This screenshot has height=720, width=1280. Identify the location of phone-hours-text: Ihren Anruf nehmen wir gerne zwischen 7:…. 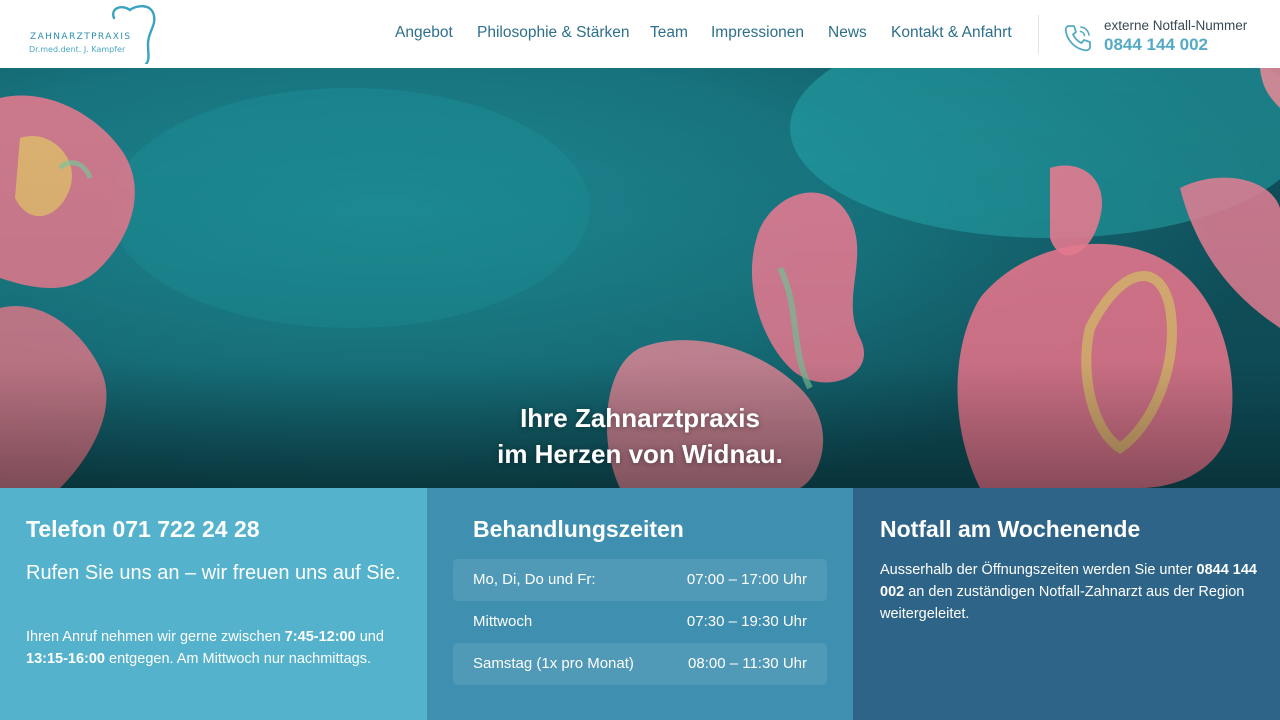
(205, 648).